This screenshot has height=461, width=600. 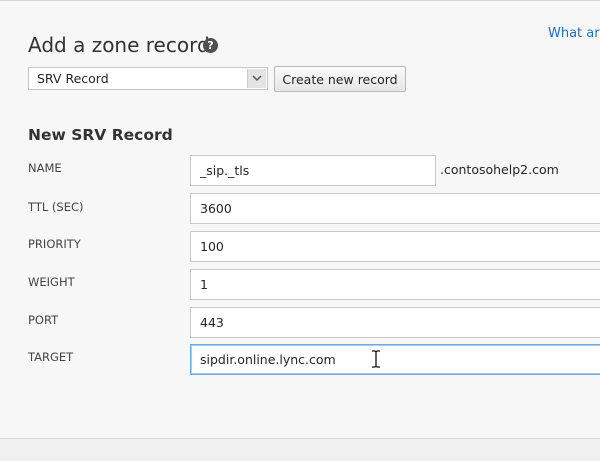 I want to click on footer-bar, so click(x=300, y=449).